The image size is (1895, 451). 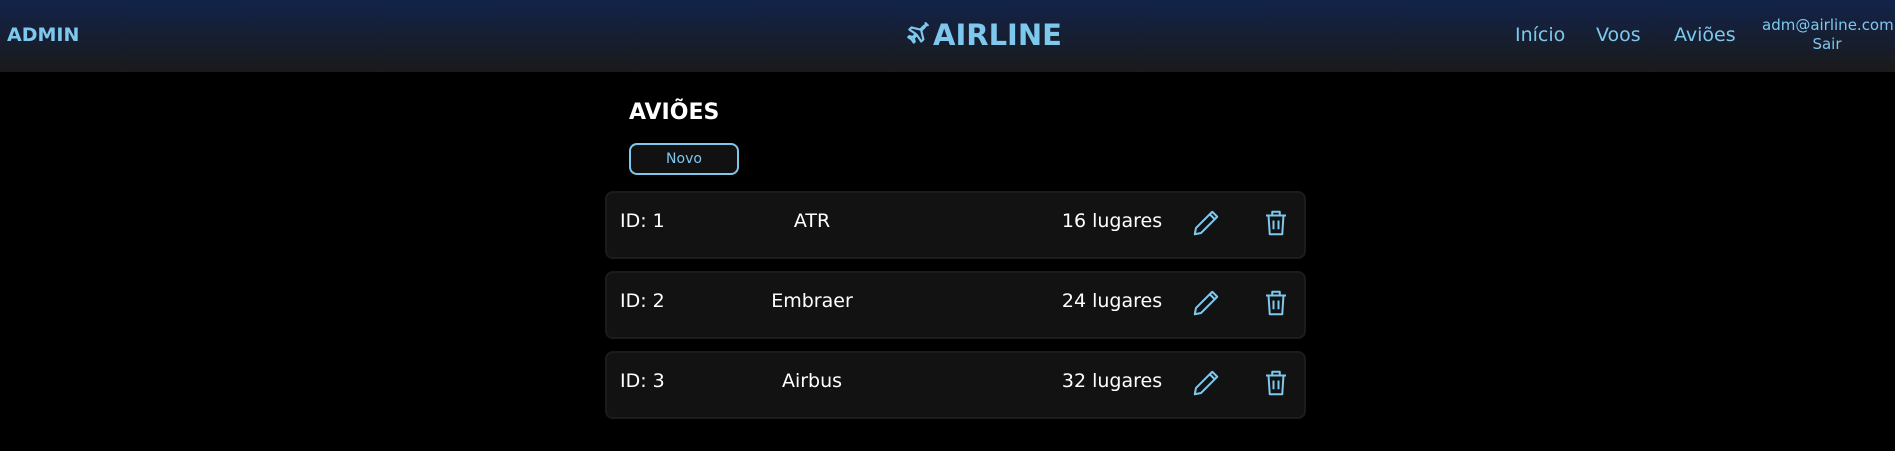 I want to click on user-email: adm@airline.com, so click(x=1828, y=25).